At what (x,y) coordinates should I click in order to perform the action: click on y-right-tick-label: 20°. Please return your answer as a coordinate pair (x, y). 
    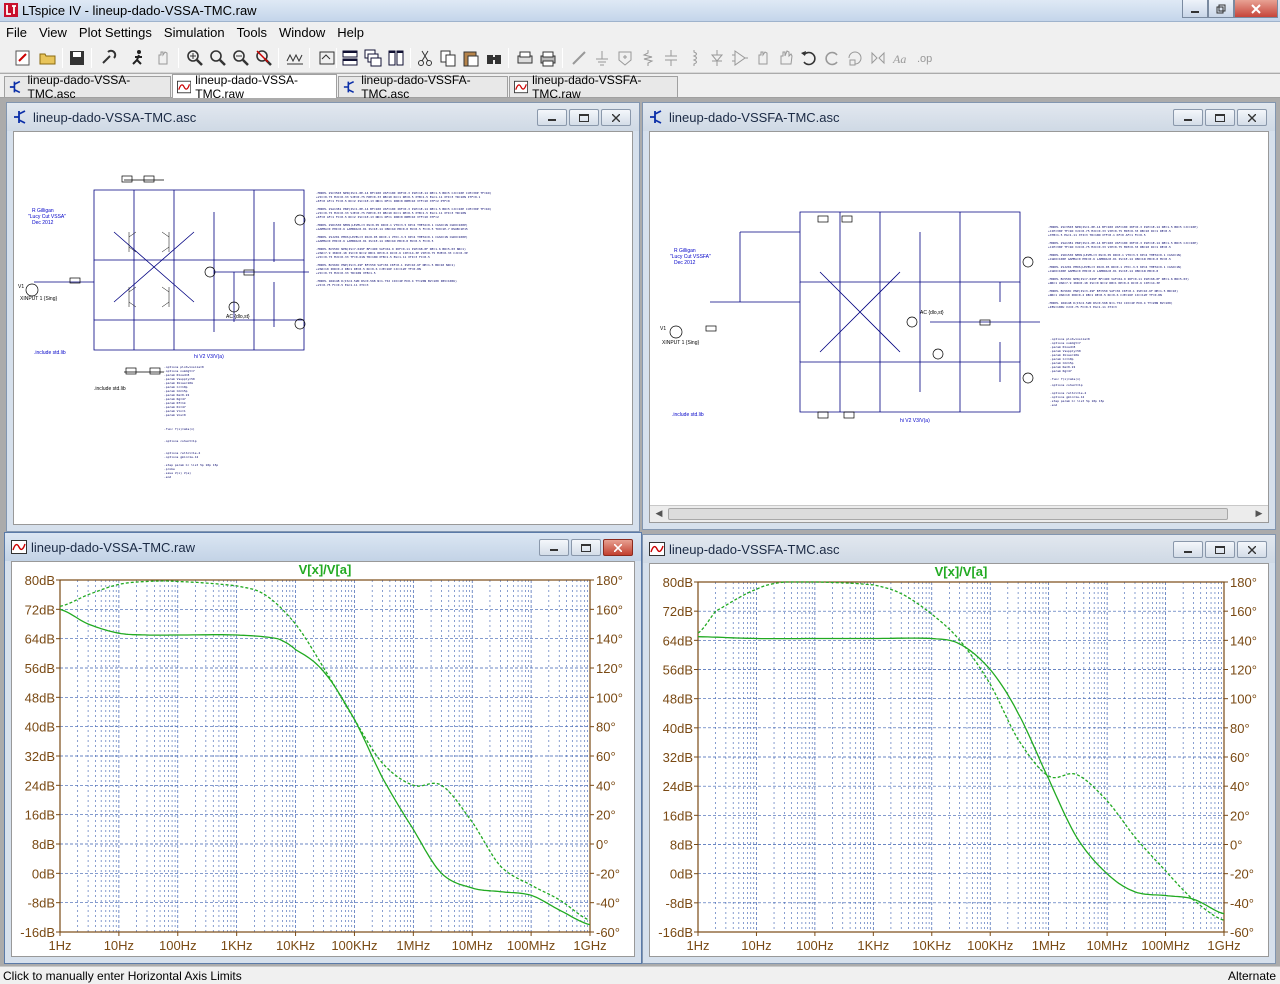
    Looking at the image, I should click on (606, 815).